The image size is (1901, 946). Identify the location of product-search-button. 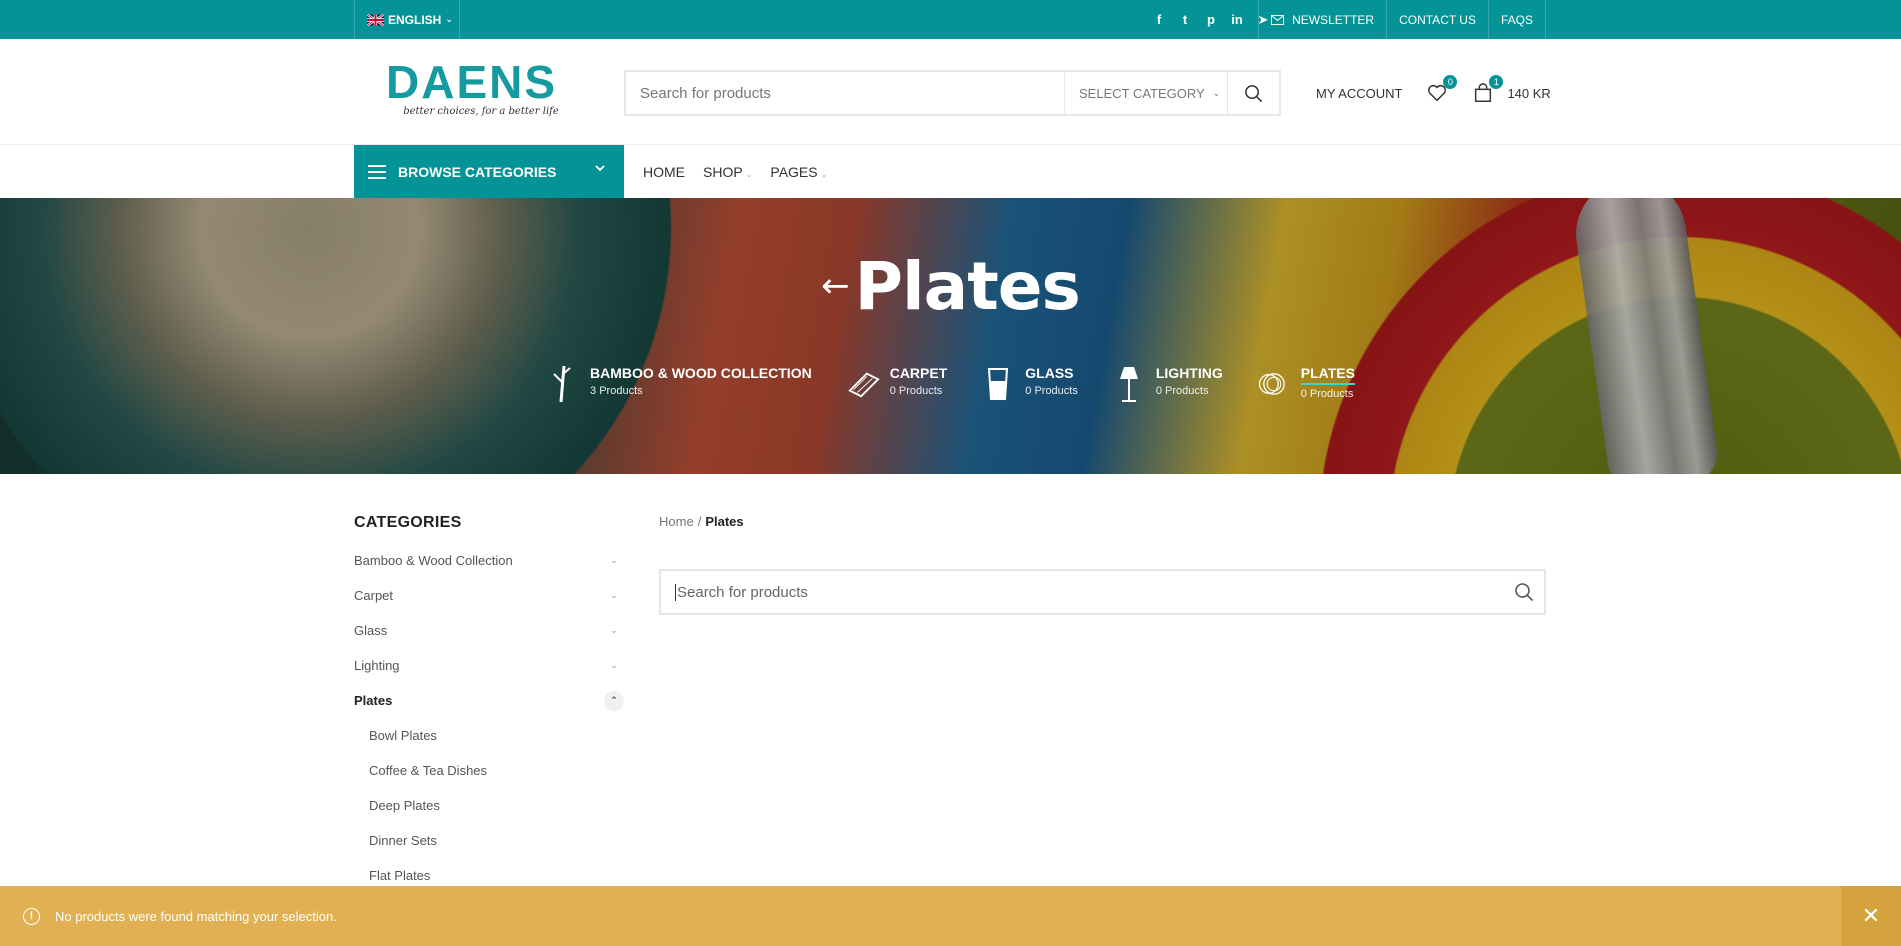
(1524, 594).